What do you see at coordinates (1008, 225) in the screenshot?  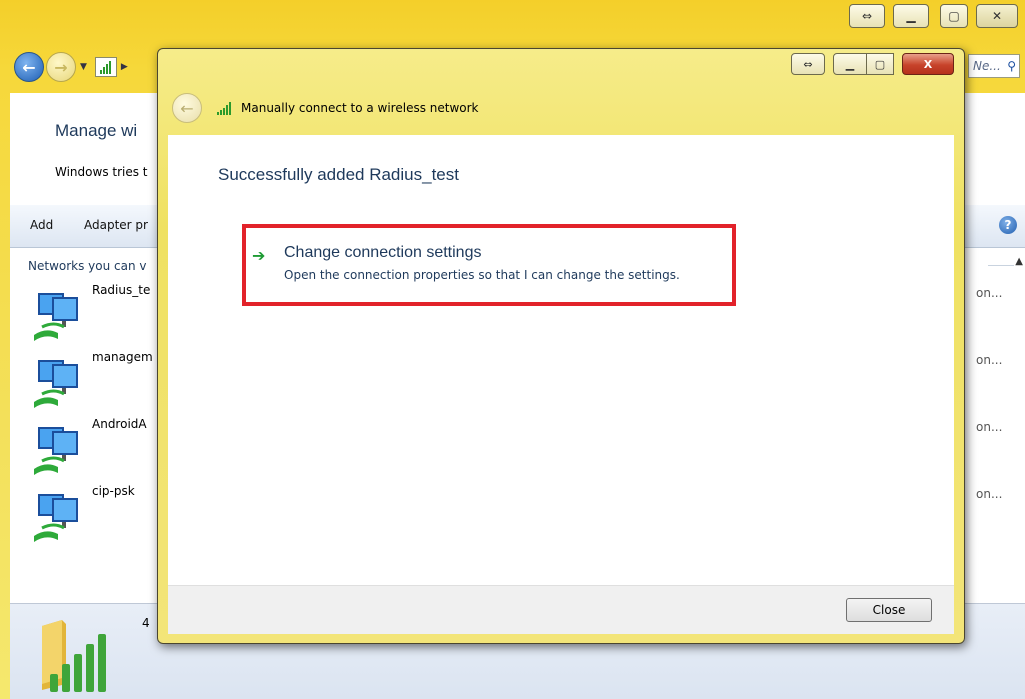 I see `help-icon: ?` at bounding box center [1008, 225].